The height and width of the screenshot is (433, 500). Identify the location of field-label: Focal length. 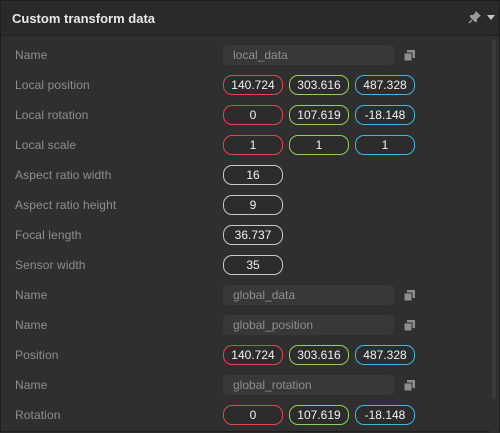
(48, 235).